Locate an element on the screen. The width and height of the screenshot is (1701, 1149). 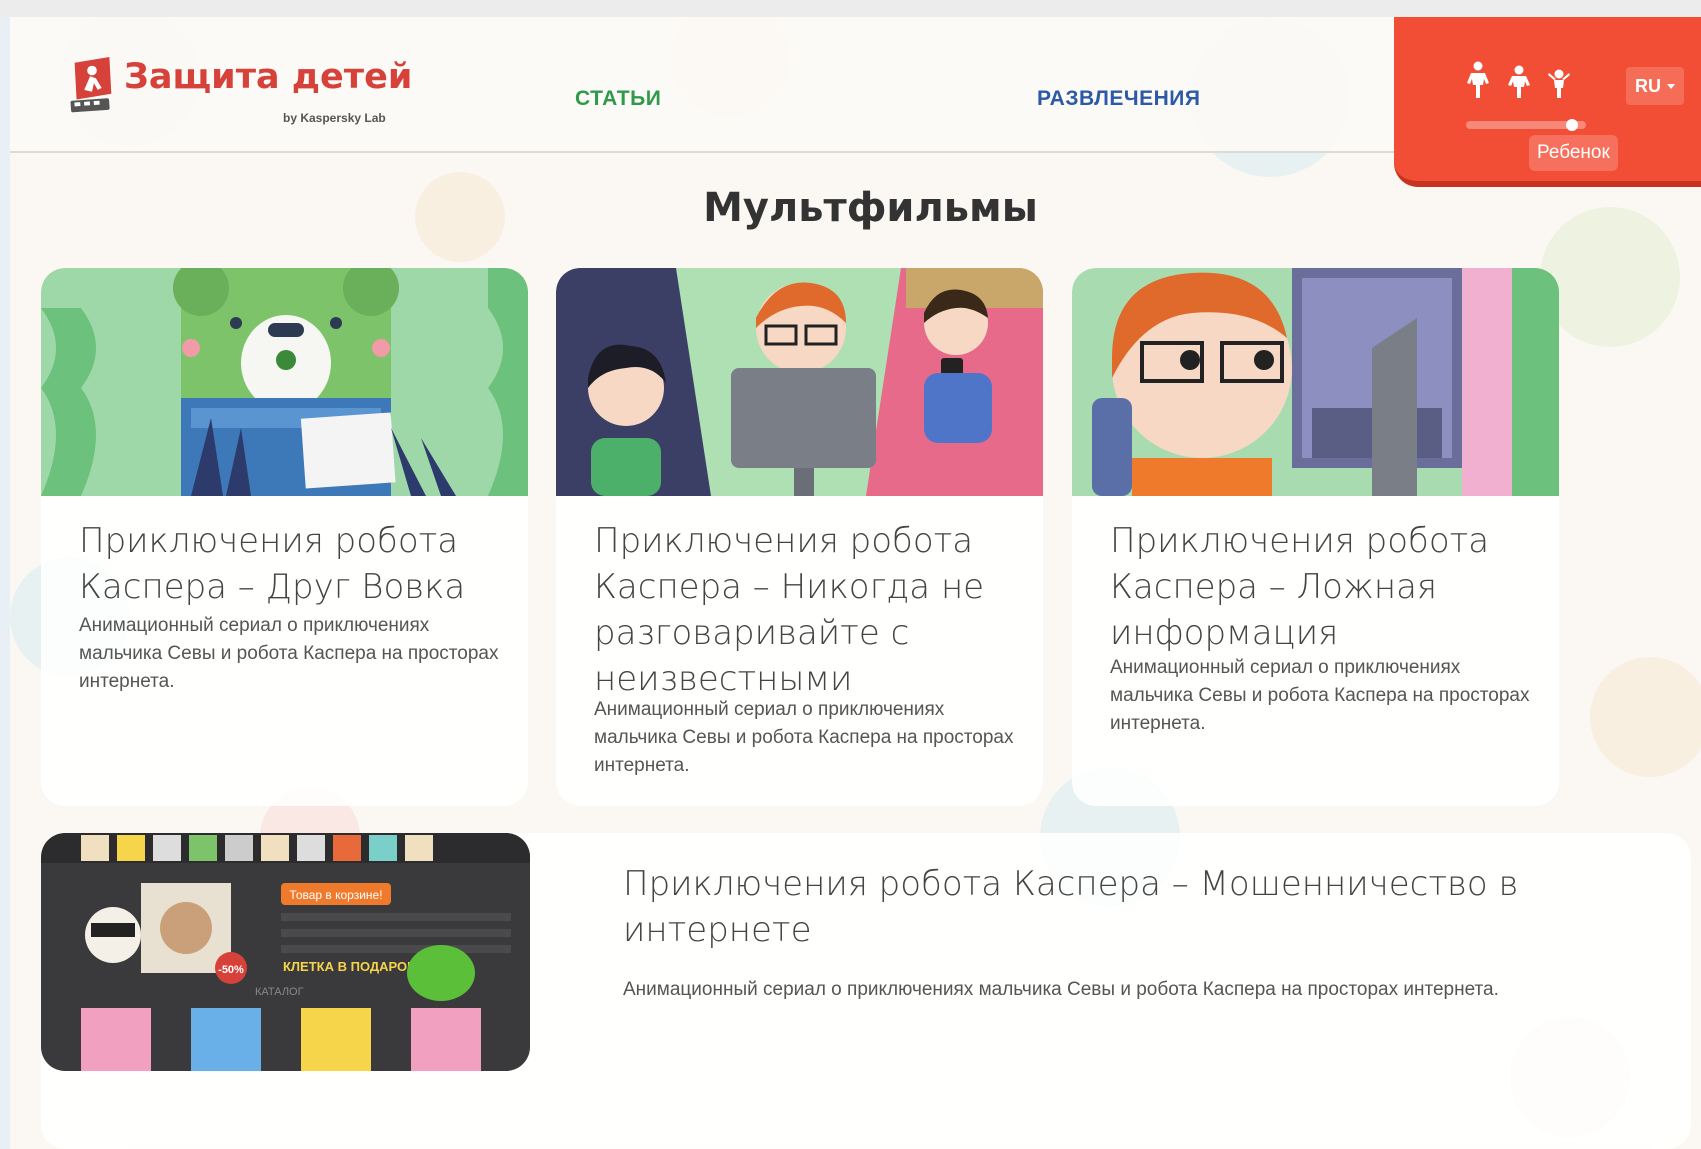
teen-icon is located at coordinates (1478, 80).